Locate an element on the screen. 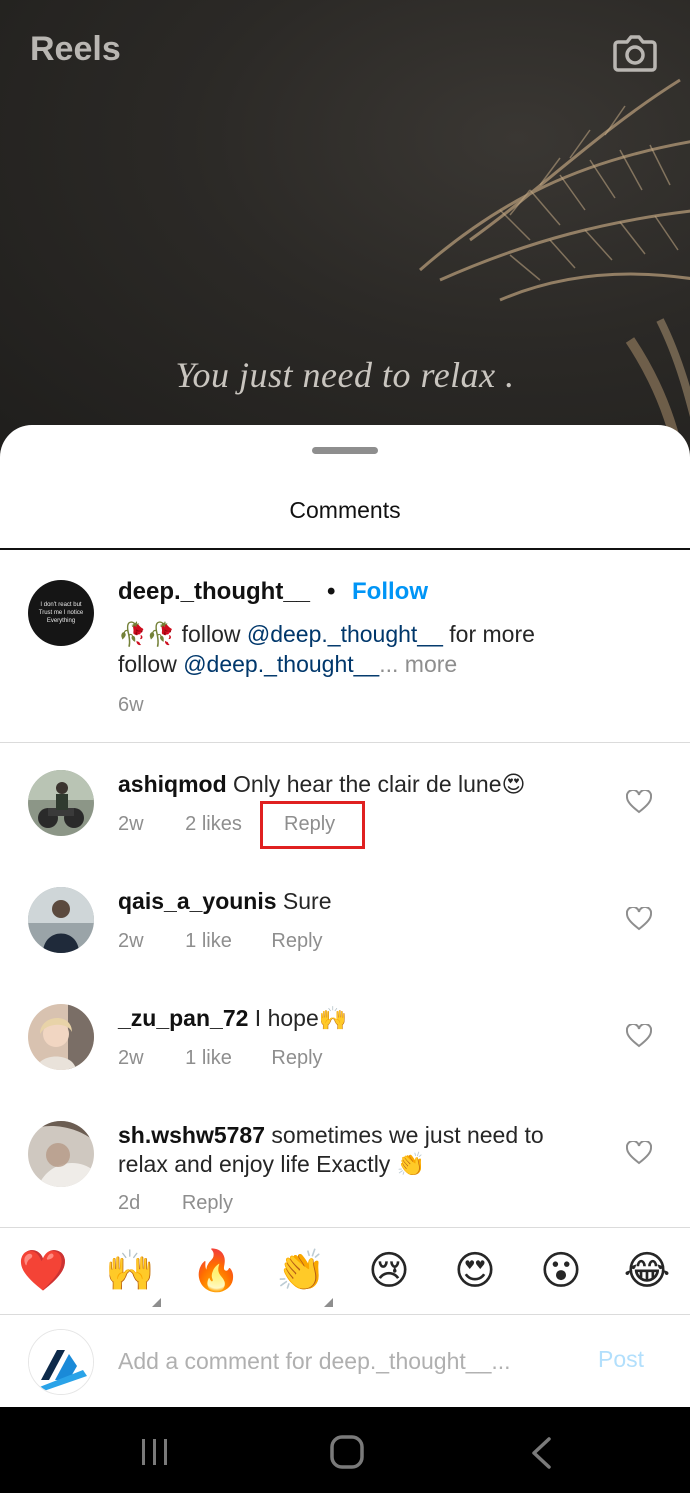 The width and height of the screenshot is (690, 1493). emoji-reaction-bar: ❤️ 🙌 🔥 👏 😢 😍 😮 😂 is located at coordinates (345, 1271).